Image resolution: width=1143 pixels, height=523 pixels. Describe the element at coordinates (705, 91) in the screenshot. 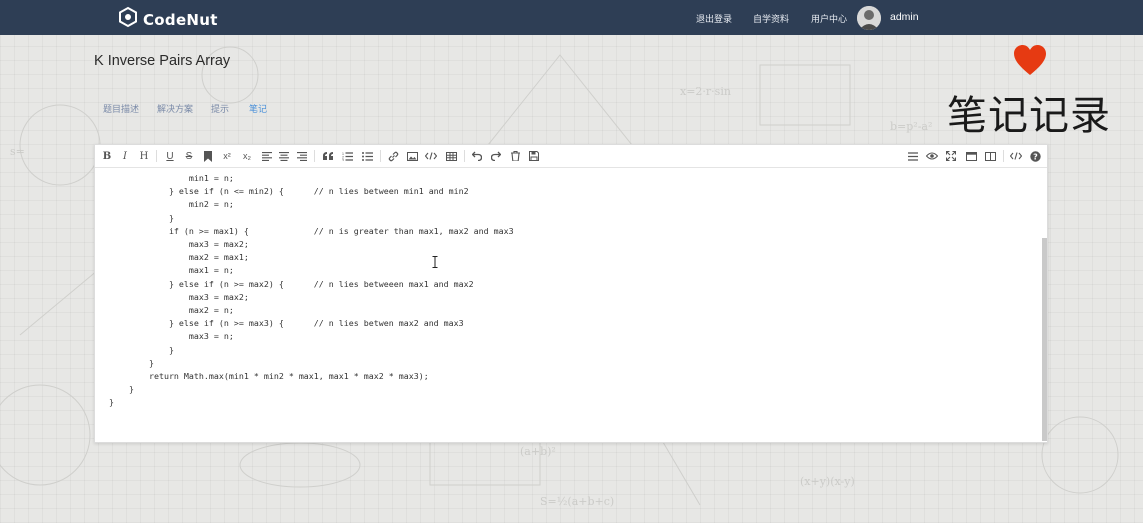

I see `svg-text: x=2·r·sin` at that location.